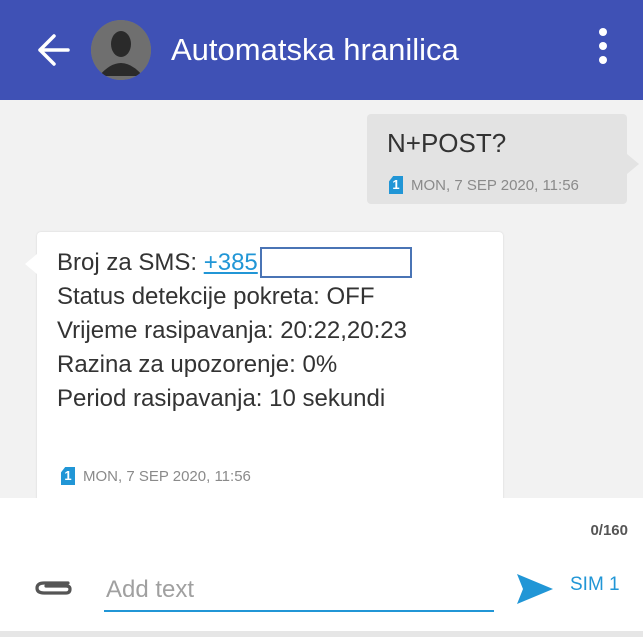 This screenshot has width=643, height=637. Describe the element at coordinates (495, 185) in the screenshot. I see `outgoing-timestamp: MON, 7 SEP 2020, 11:56` at that location.